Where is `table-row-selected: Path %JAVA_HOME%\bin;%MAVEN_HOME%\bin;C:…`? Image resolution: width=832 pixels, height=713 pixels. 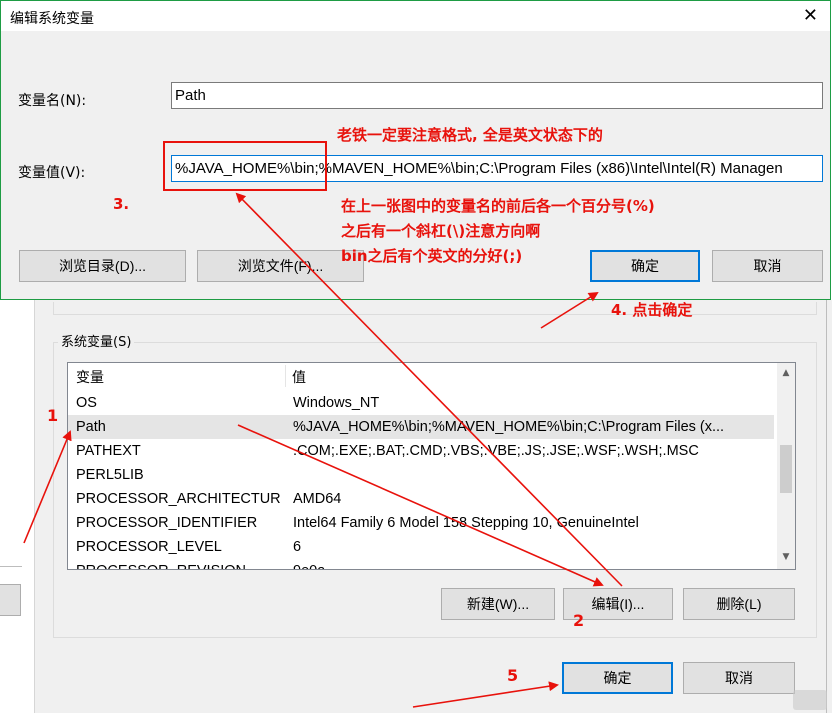 table-row-selected: Path %JAVA_HOME%\bin;%MAVEN_HOME%\bin;C:… is located at coordinates (421, 427).